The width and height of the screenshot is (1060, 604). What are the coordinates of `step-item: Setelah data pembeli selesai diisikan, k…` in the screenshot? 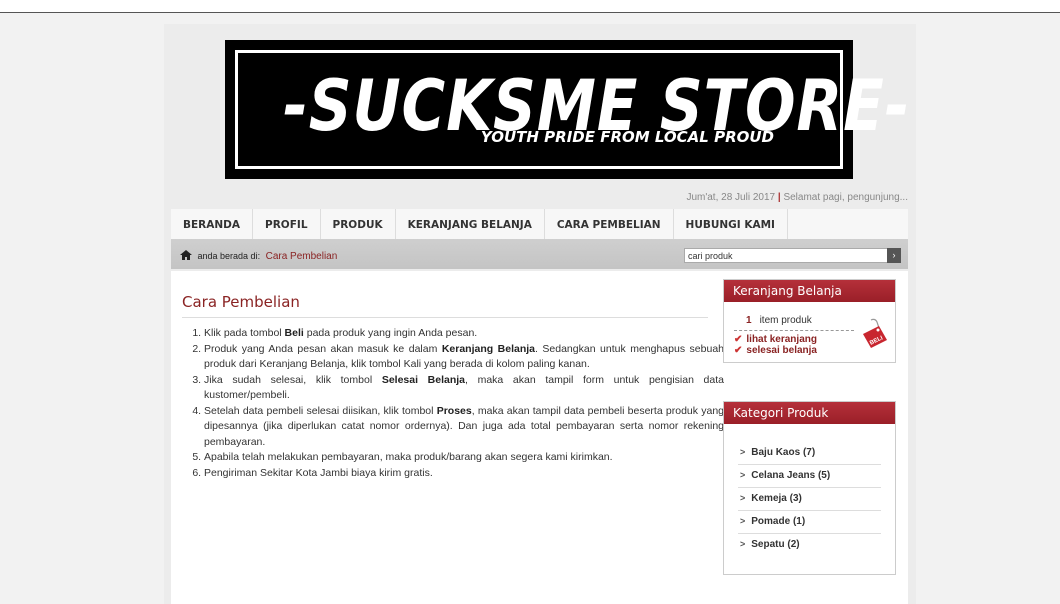 It's located at (464, 427).